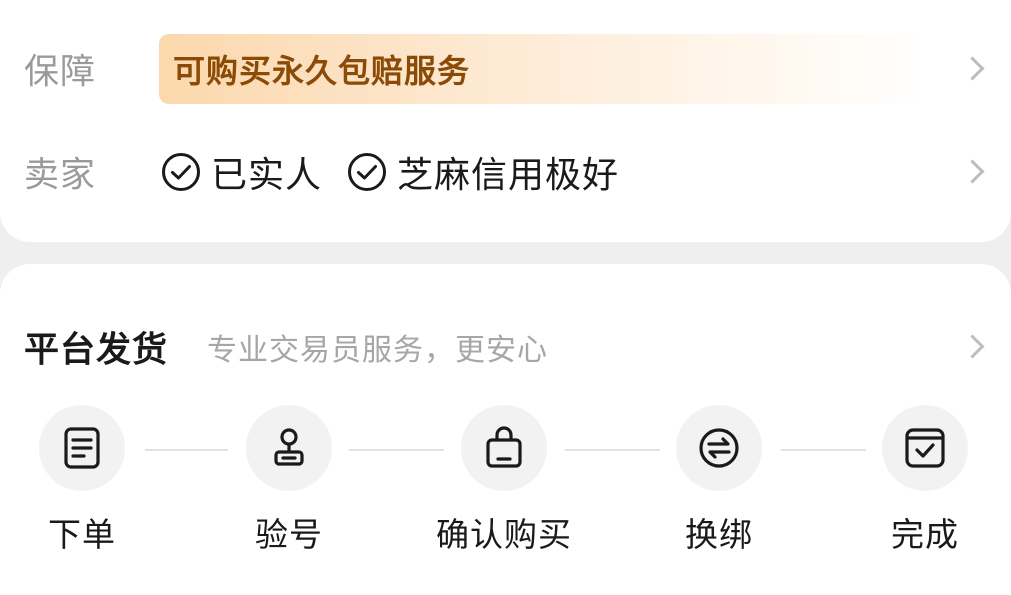 The width and height of the screenshot is (1011, 595). I want to click on step-order, so click(82, 448).